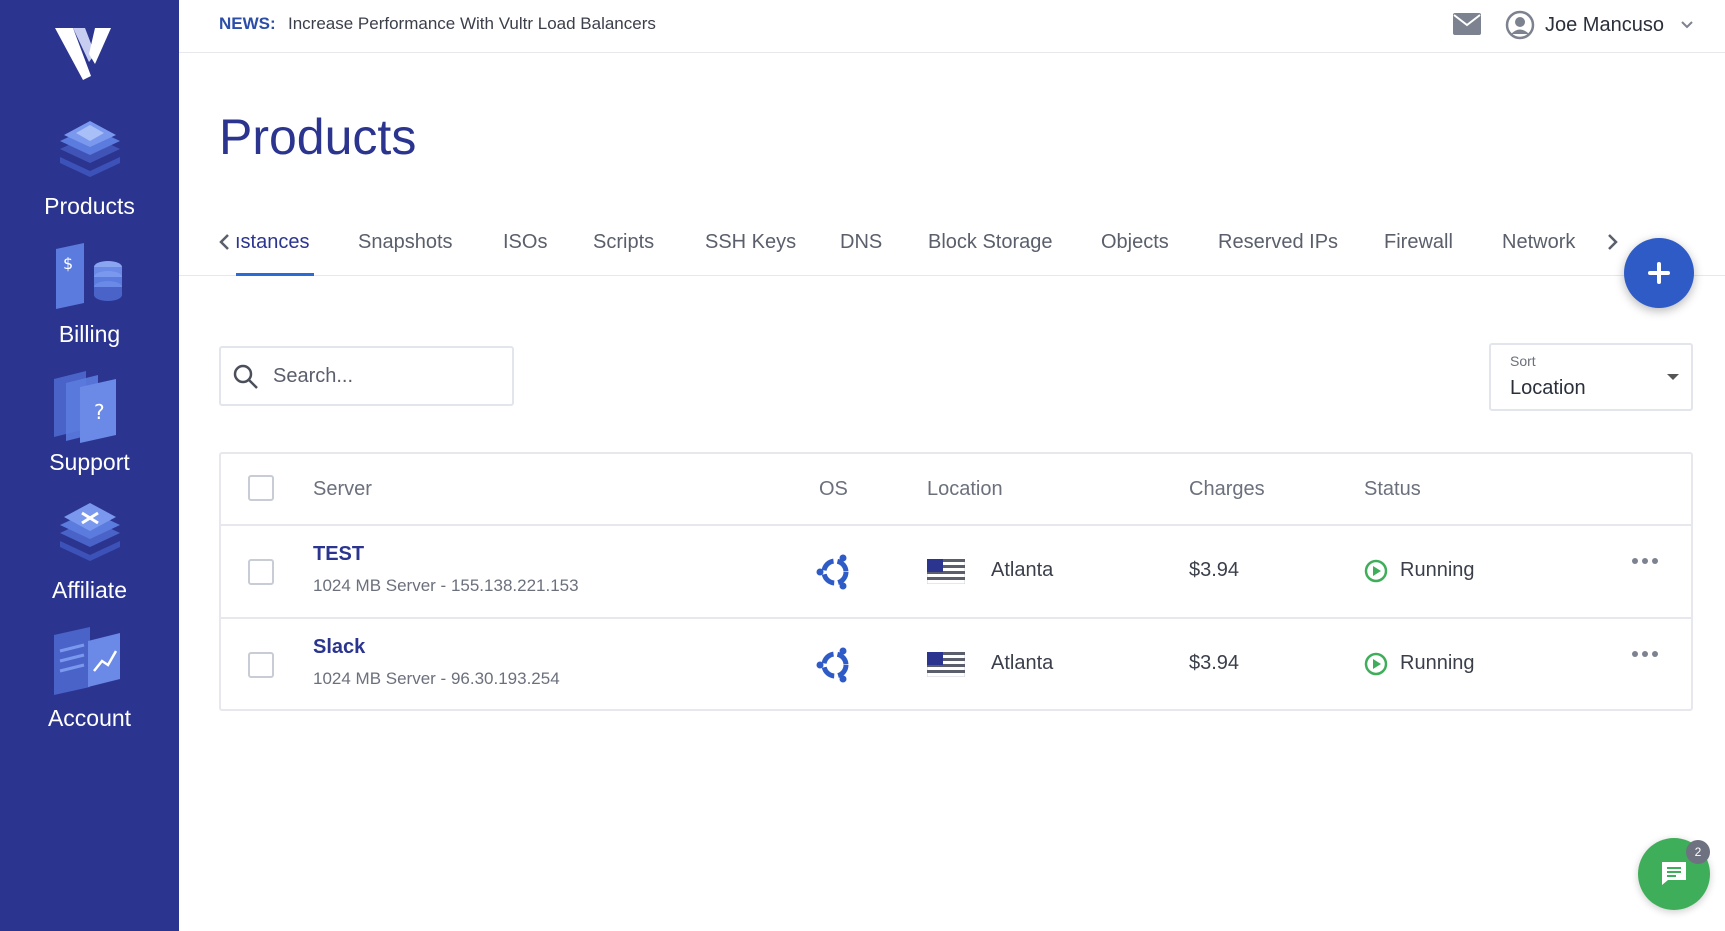 This screenshot has height=931, width=1725. Describe the element at coordinates (1698, 852) in the screenshot. I see `chat-notification-badge: 2` at that location.